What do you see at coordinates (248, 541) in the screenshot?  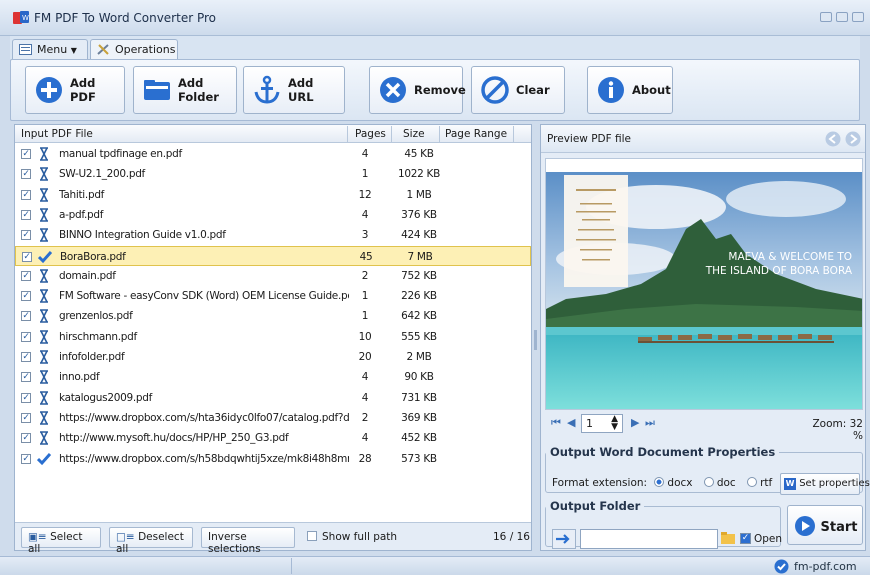 I see `inverse-selections-button: Inverse selections` at bounding box center [248, 541].